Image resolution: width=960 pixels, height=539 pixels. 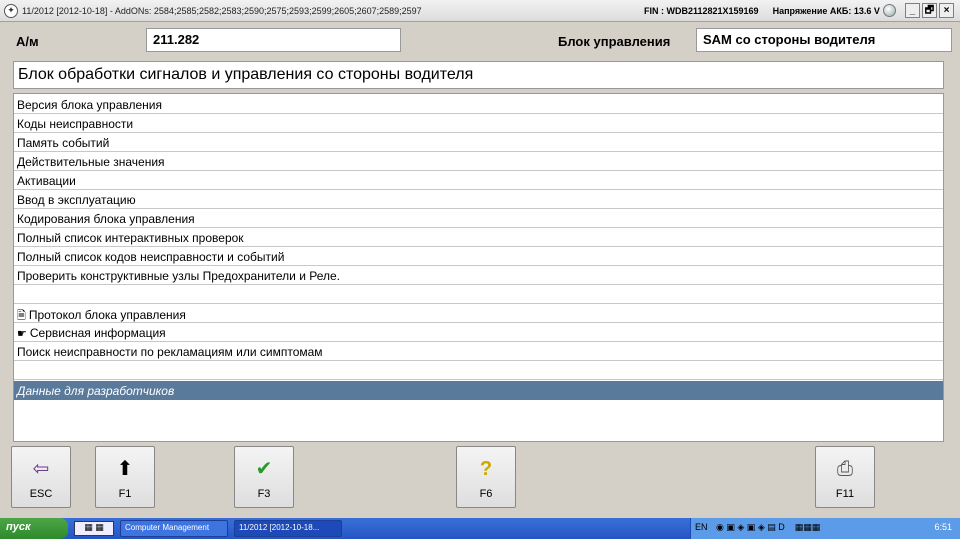 I want to click on status-indicator-icon, so click(x=889, y=10).